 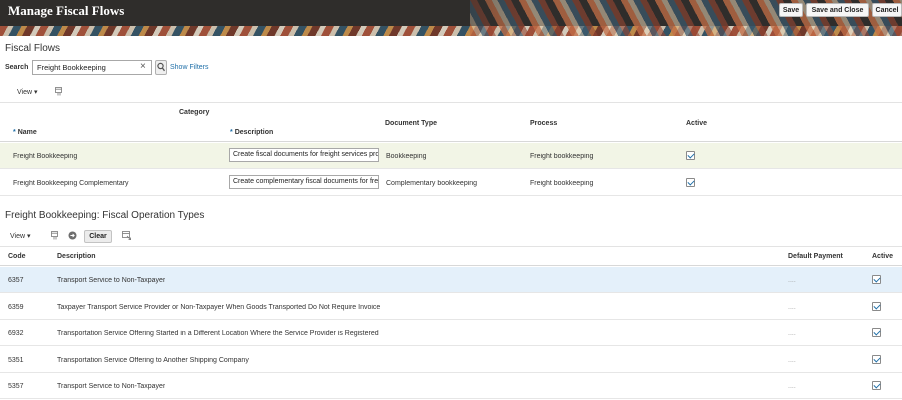 What do you see at coordinates (887, 10) in the screenshot?
I see `cancel-button: Cancel` at bounding box center [887, 10].